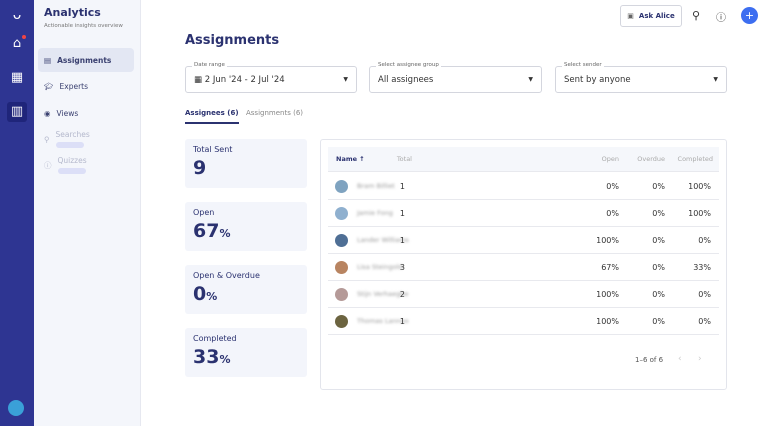  I want to click on home-icon: ⌂, so click(17, 44).